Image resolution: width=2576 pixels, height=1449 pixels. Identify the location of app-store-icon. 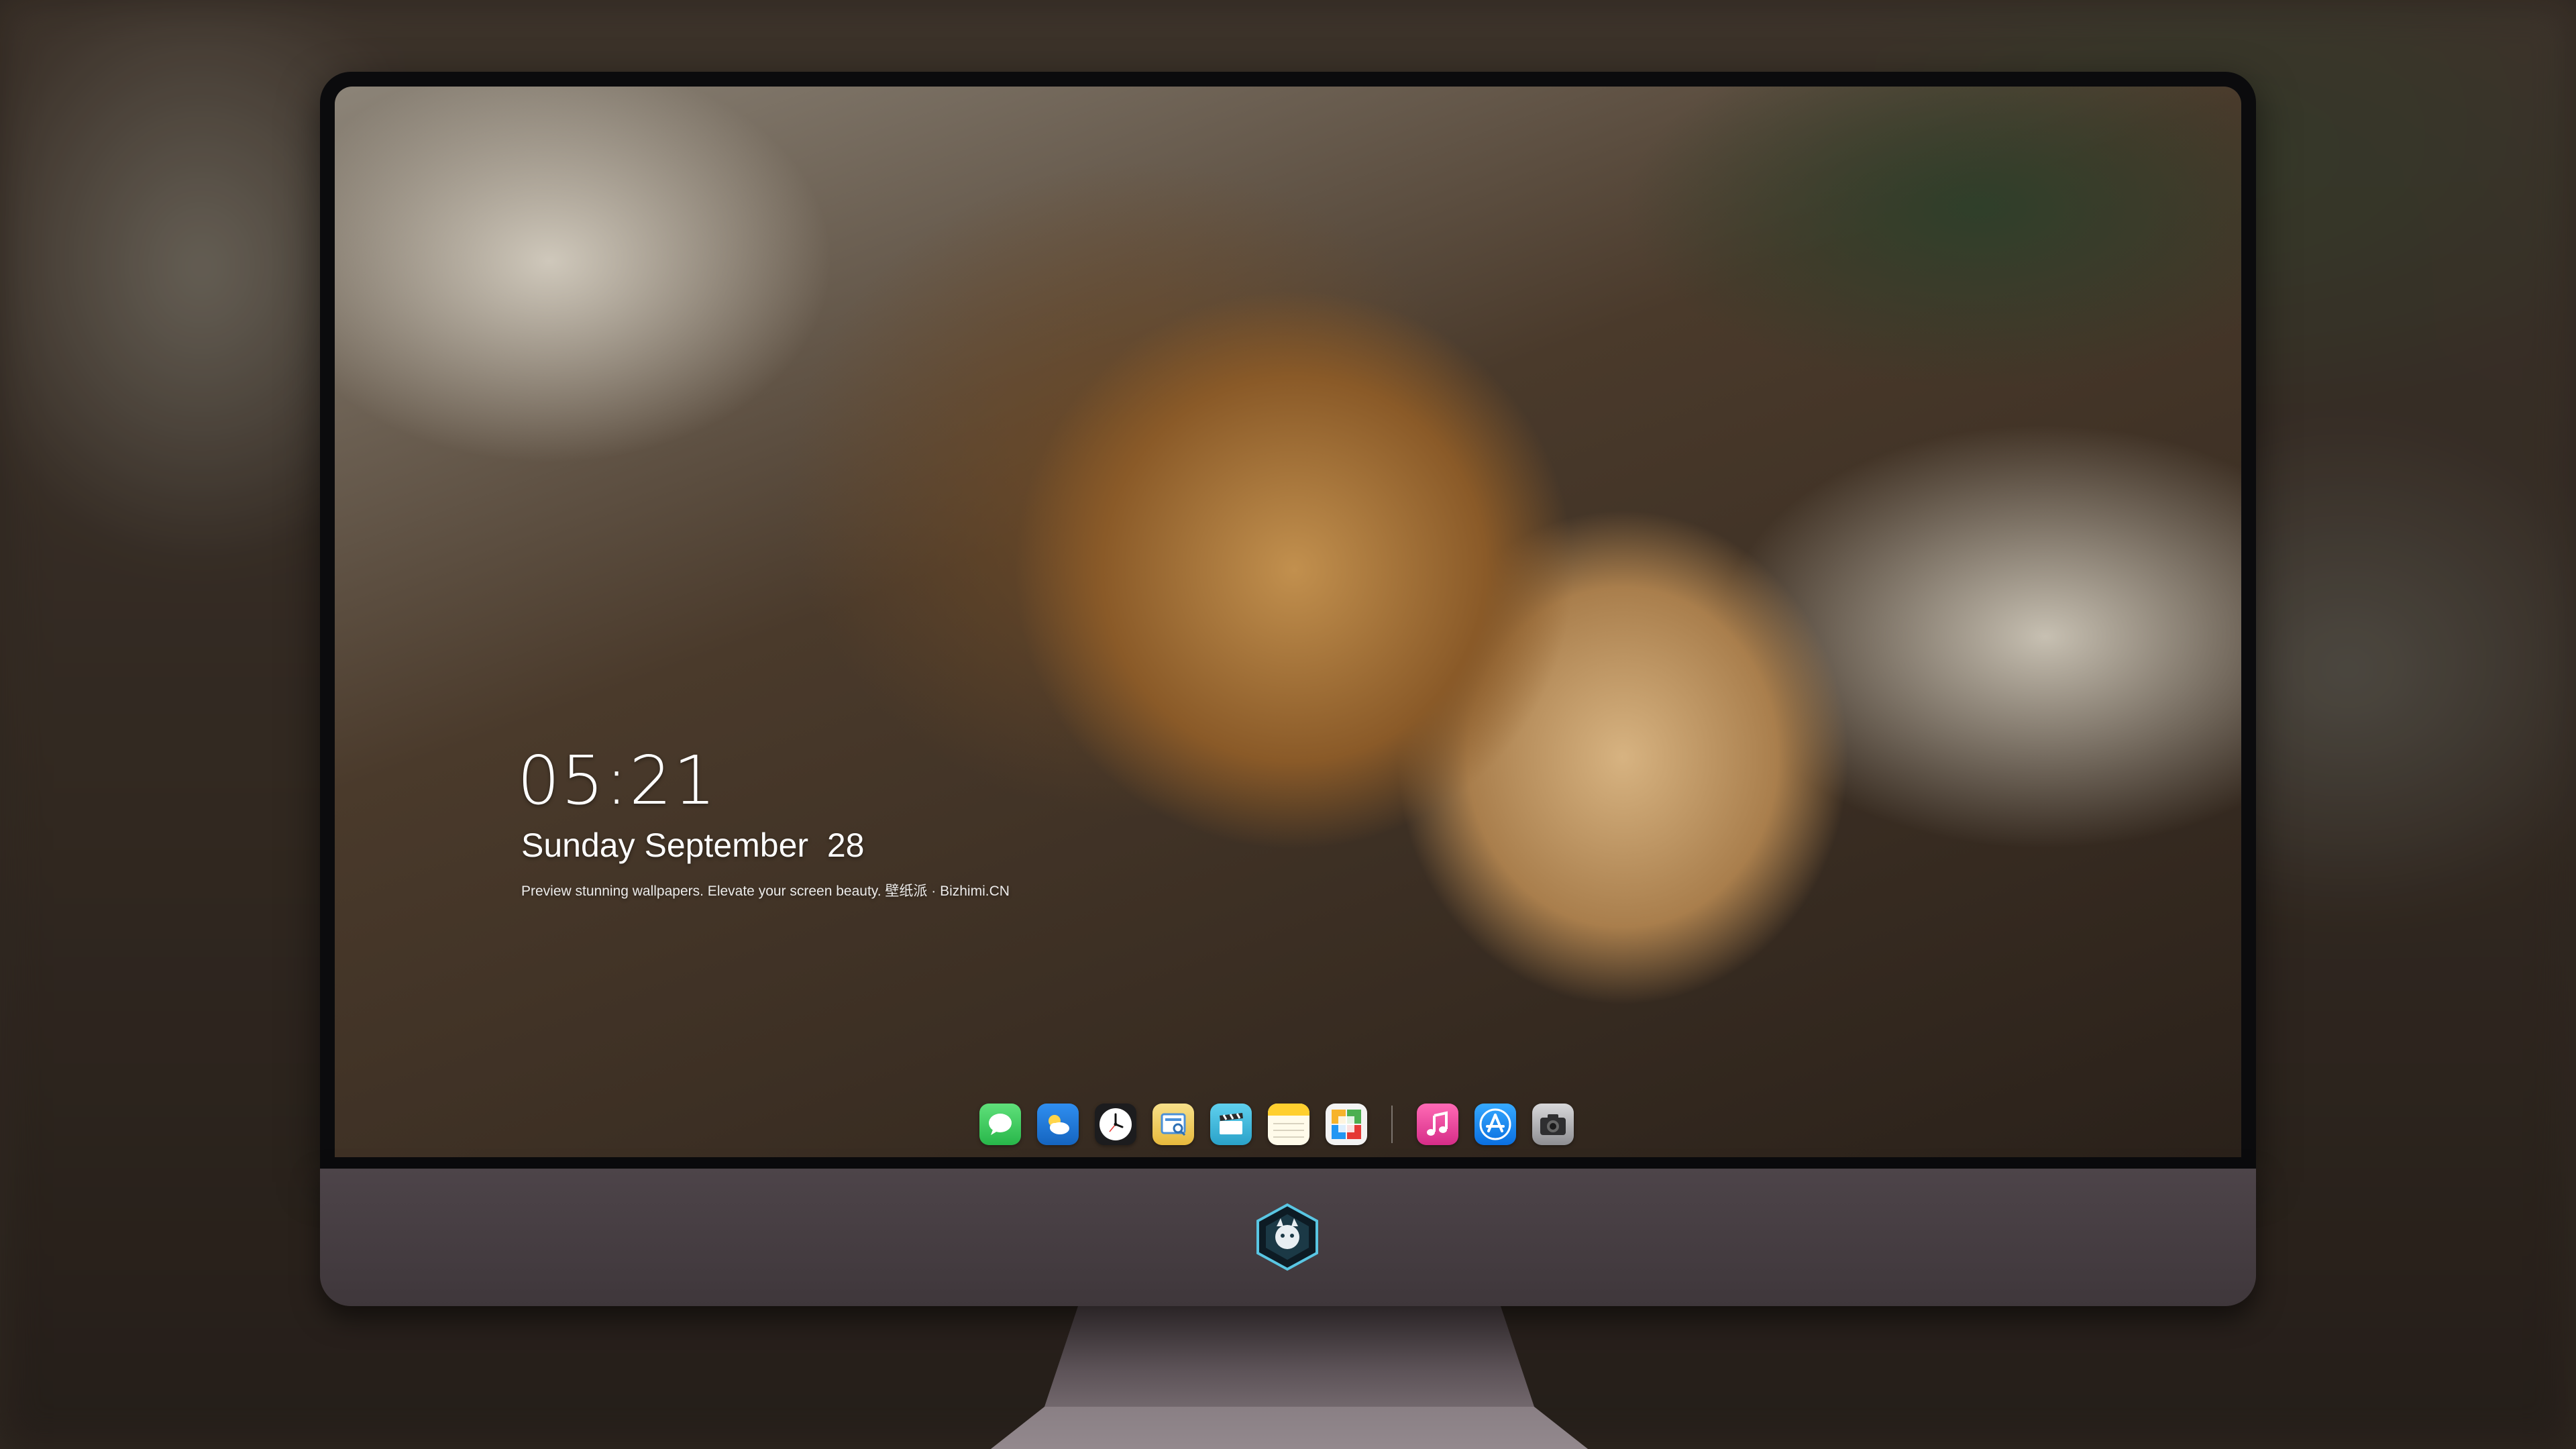
(1495, 1124).